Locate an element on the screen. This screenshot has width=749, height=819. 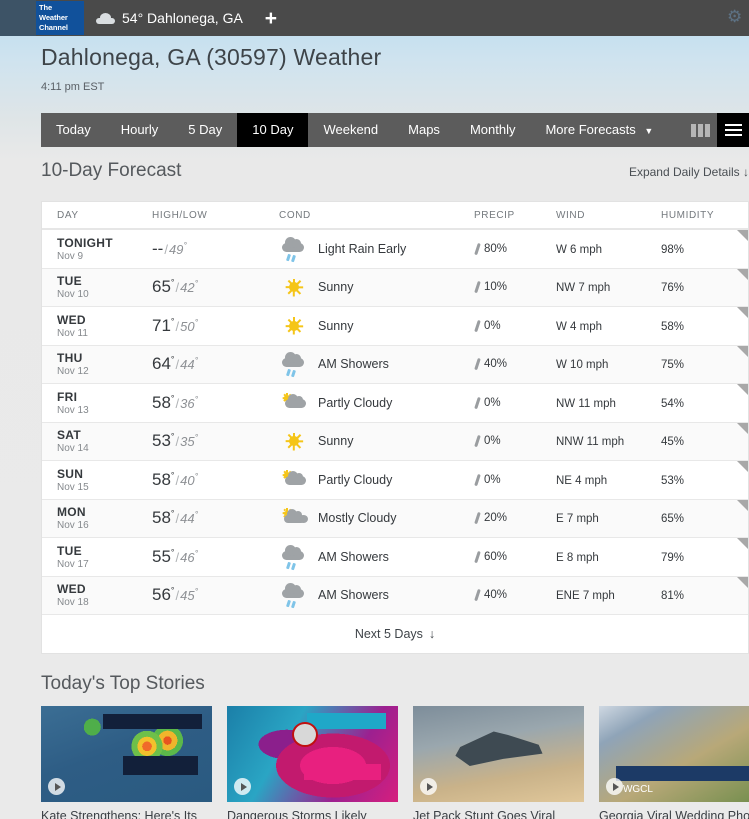
cell-wind: NE 4 mph is located at coordinates (608, 480).